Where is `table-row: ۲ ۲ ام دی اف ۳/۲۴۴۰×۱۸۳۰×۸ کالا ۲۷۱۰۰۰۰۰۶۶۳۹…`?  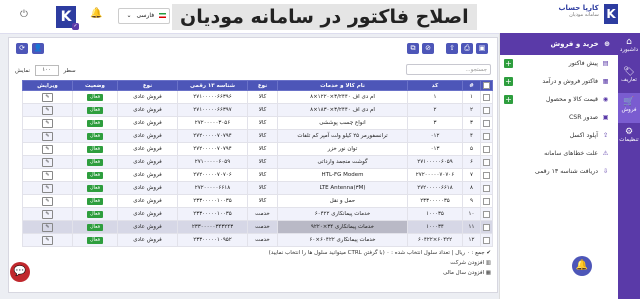 table-row: ۲ ۲ ام دی اف ۳/۲۴۴۰×۱۸۳۰×۸ کالا ۲۷۱۰۰۰۰۰۶۶۳۹… is located at coordinates (257, 110).